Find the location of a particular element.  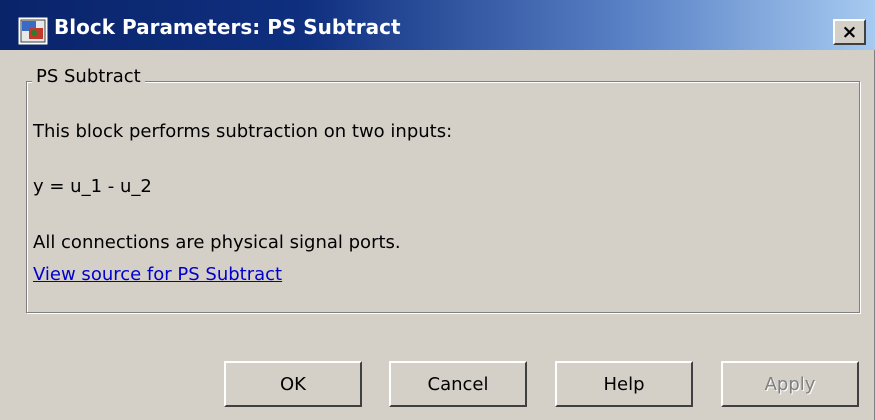

close-icon: × is located at coordinates (849, 31).